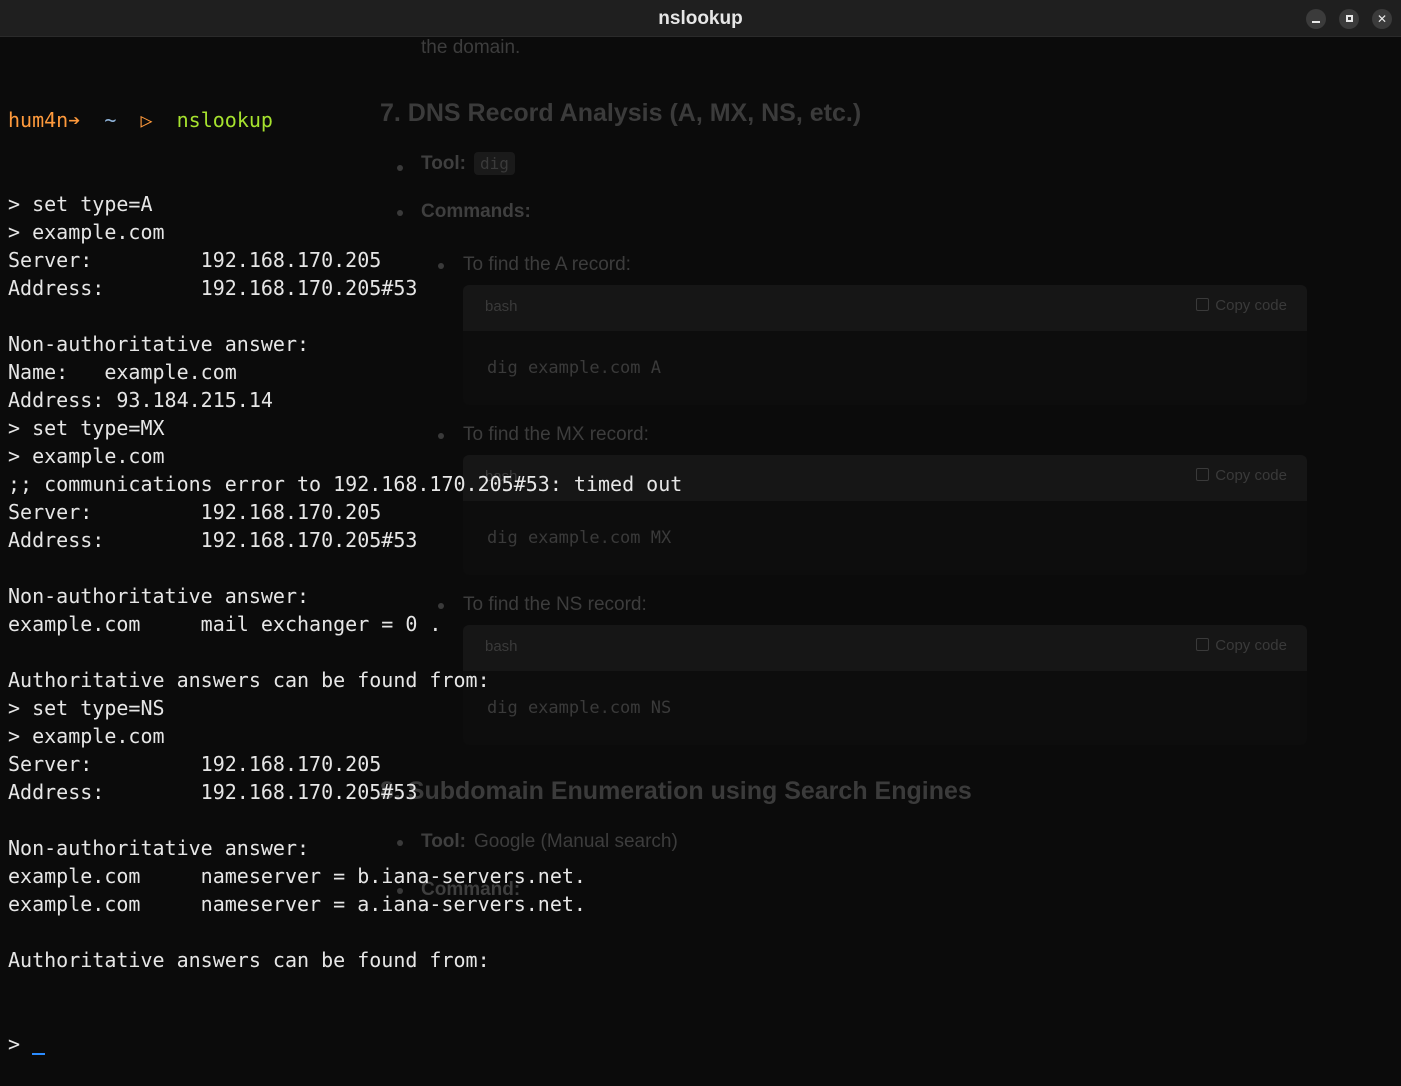 The width and height of the screenshot is (1401, 1086). I want to click on close-button: ✕, so click(1382, 19).